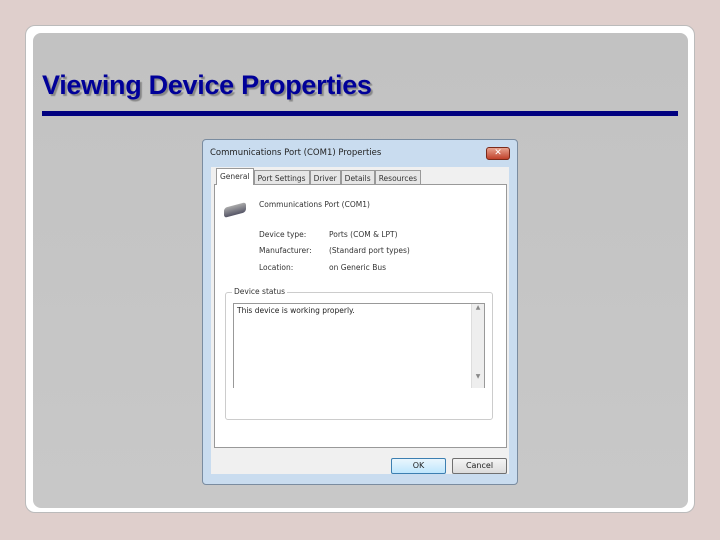 The width and height of the screenshot is (720, 540). What do you see at coordinates (276, 267) in the screenshot?
I see `location-label: Location:` at bounding box center [276, 267].